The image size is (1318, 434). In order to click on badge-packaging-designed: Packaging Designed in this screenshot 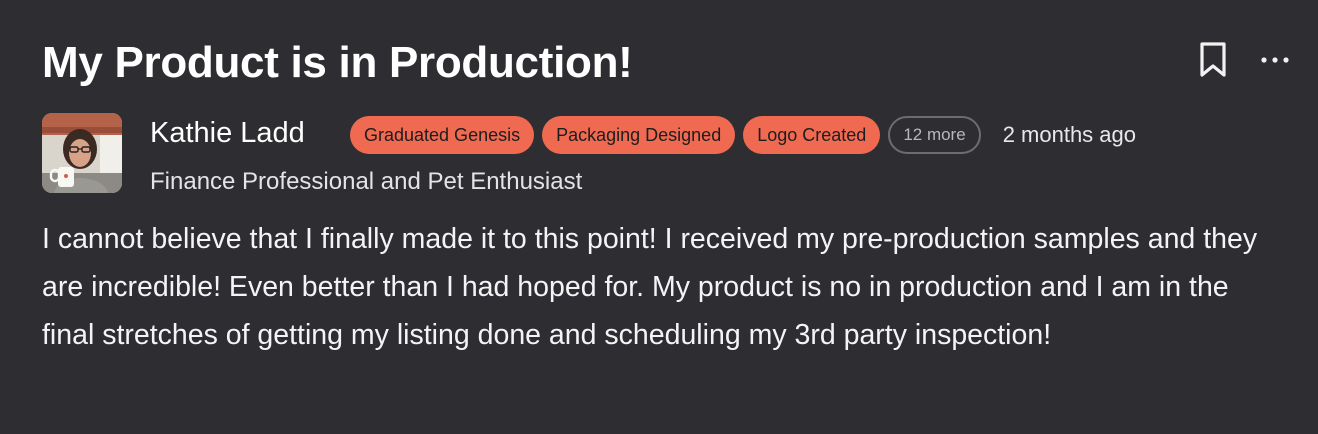, I will do `click(639, 135)`.